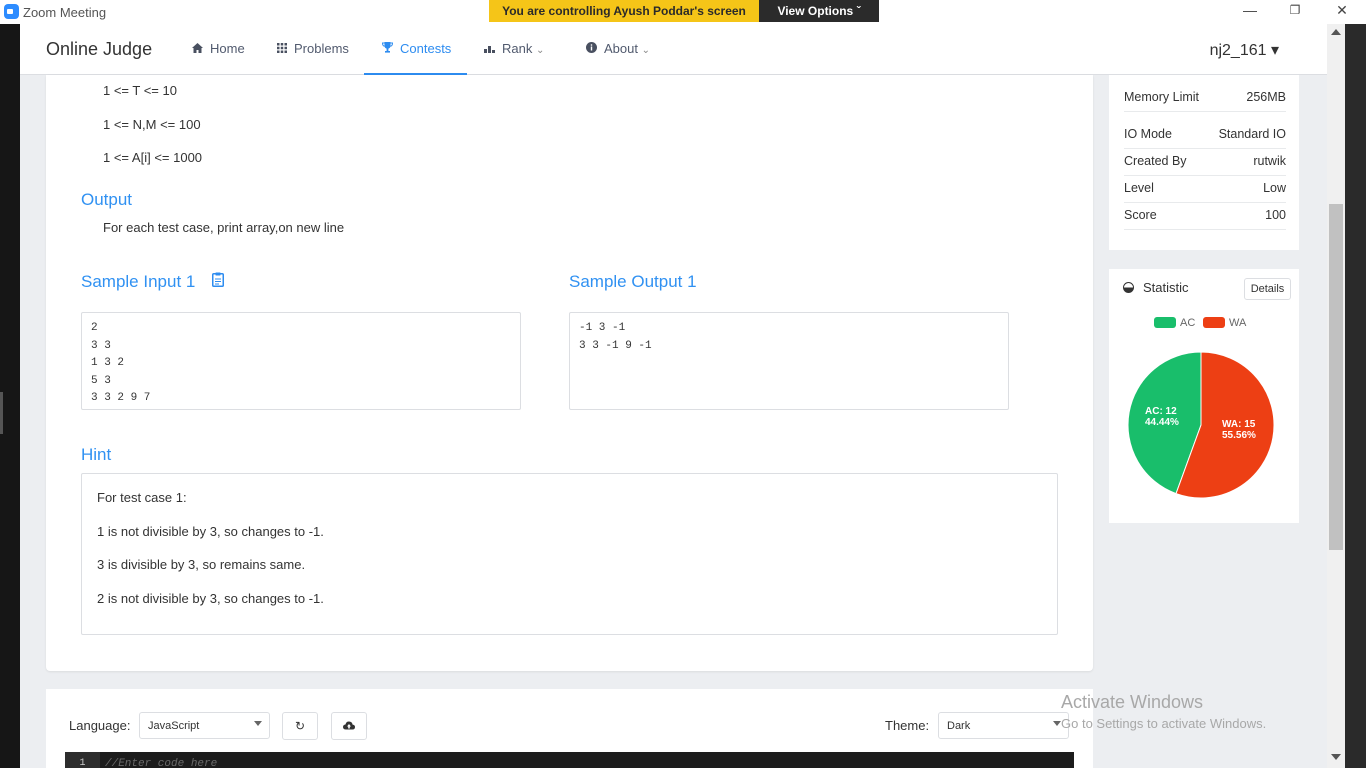 The image size is (1366, 768). I want to click on nav-home: Home, so click(218, 48).